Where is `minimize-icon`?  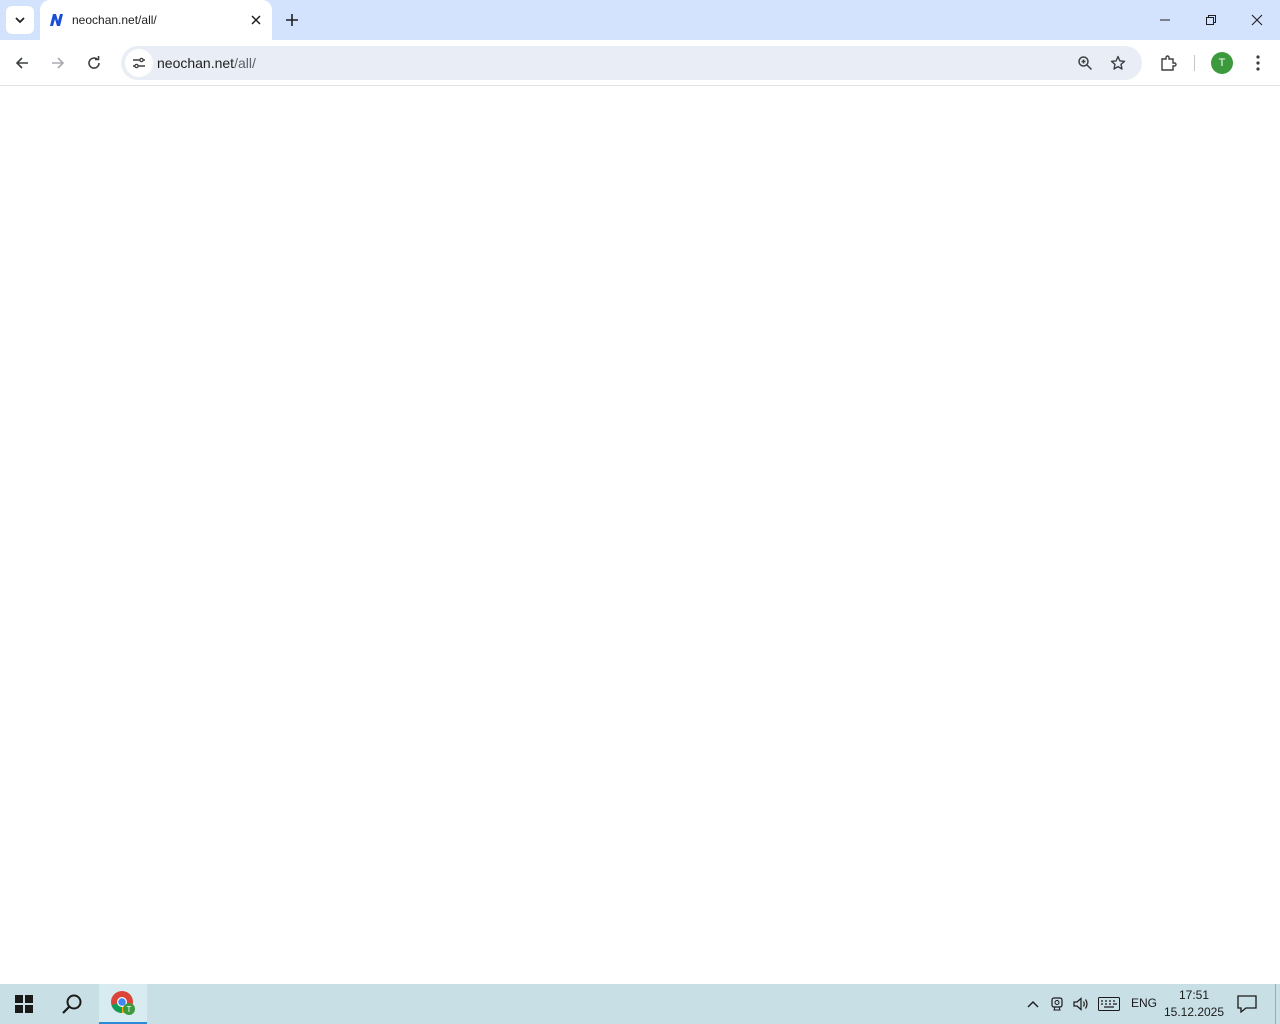 minimize-icon is located at coordinates (1165, 20).